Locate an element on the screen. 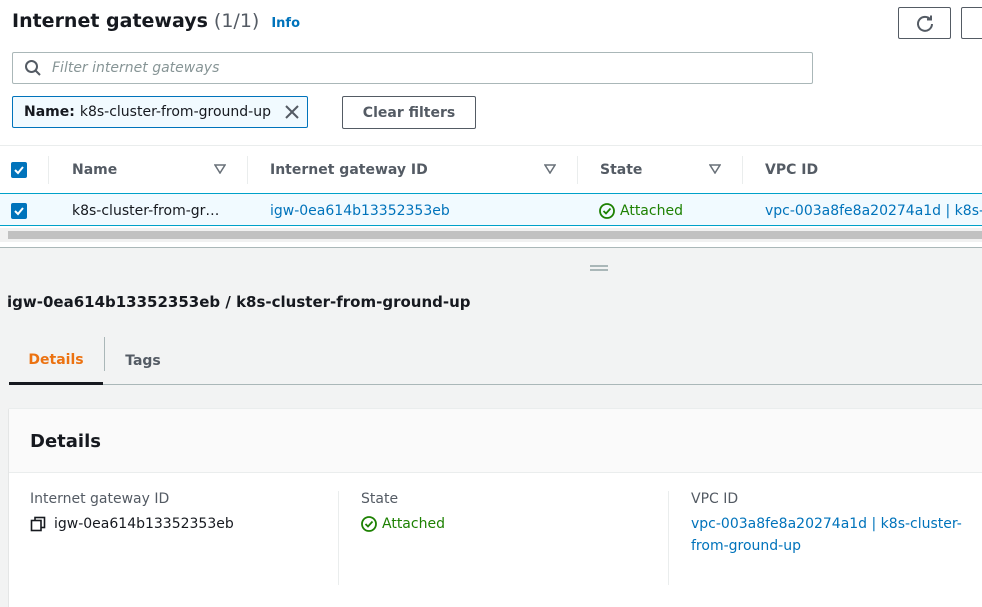  filter-token-key: Name: is located at coordinates (49, 112).